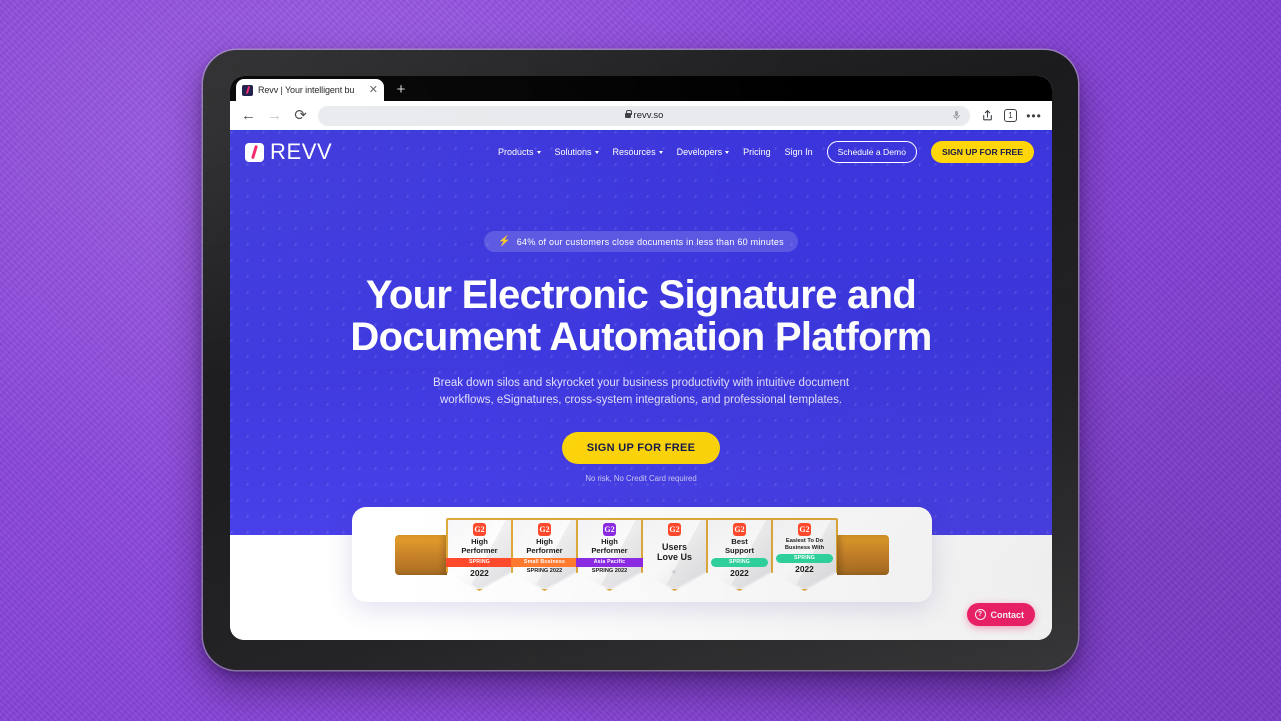 This screenshot has height=721, width=1281. What do you see at coordinates (799, 152) in the screenshot?
I see `nav-item-signin: Sign In` at bounding box center [799, 152].